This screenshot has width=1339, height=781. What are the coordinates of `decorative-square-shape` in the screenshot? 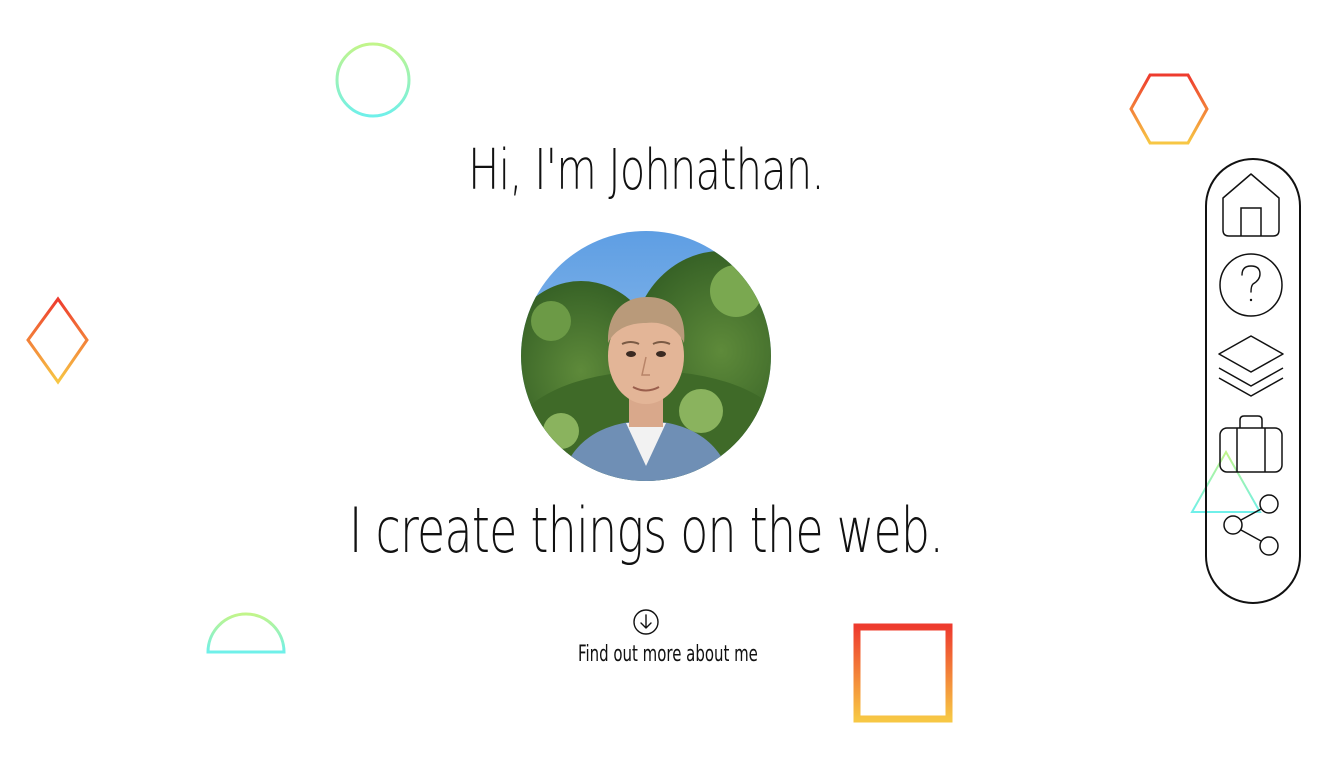 It's located at (903, 673).